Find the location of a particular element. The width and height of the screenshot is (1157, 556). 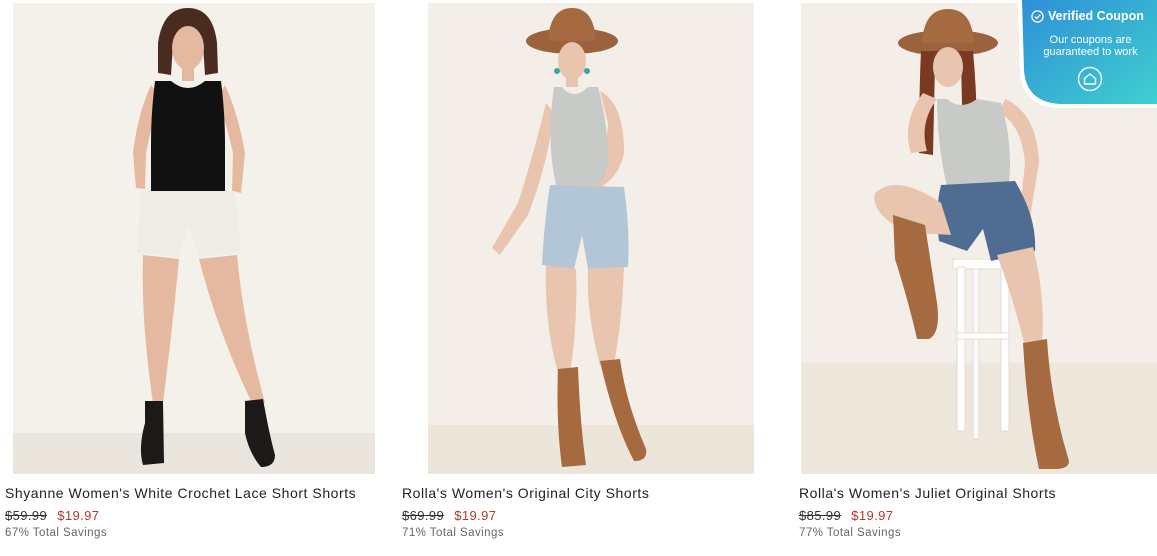

product-prices: $85.99 $19.97 is located at coordinates (846, 515).